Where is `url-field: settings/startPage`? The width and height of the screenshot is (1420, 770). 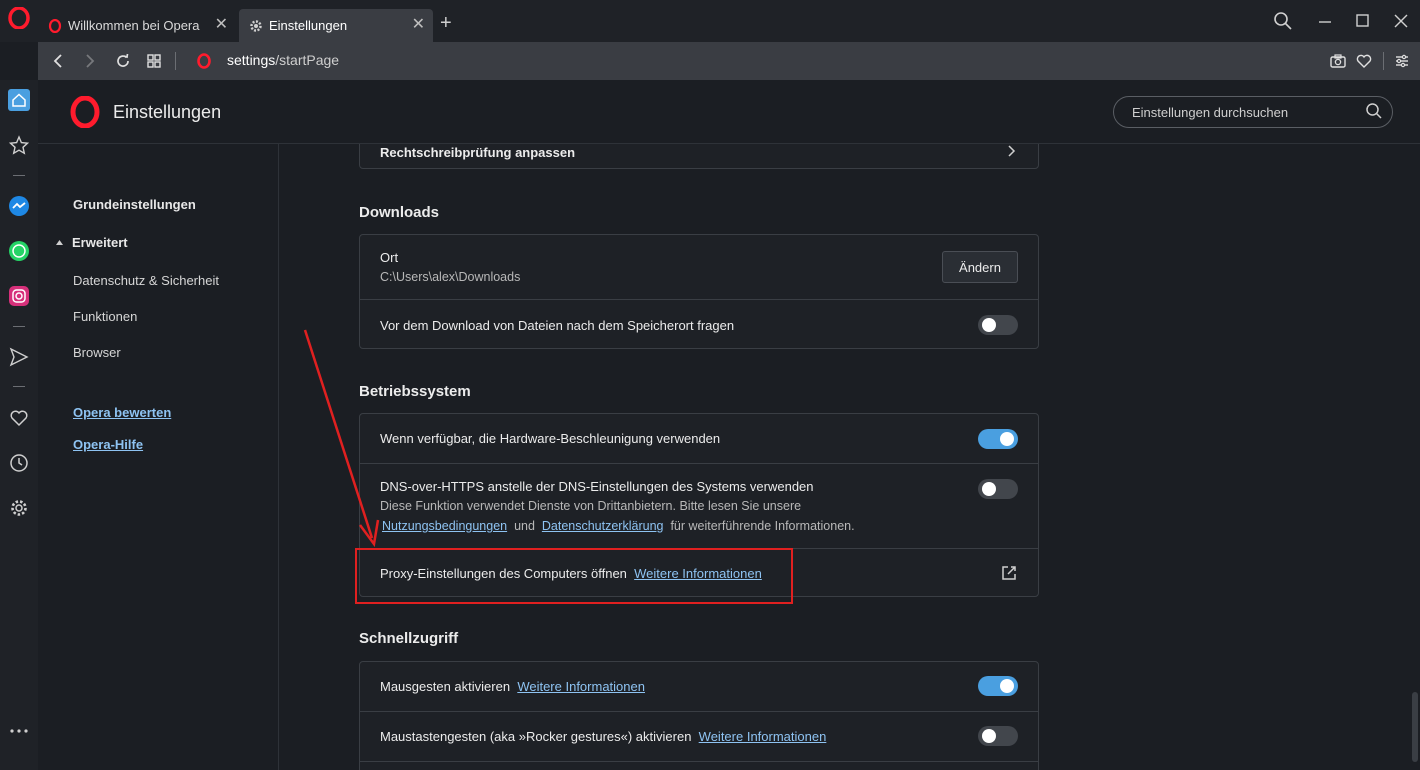 url-field: settings/startPage is located at coordinates (283, 60).